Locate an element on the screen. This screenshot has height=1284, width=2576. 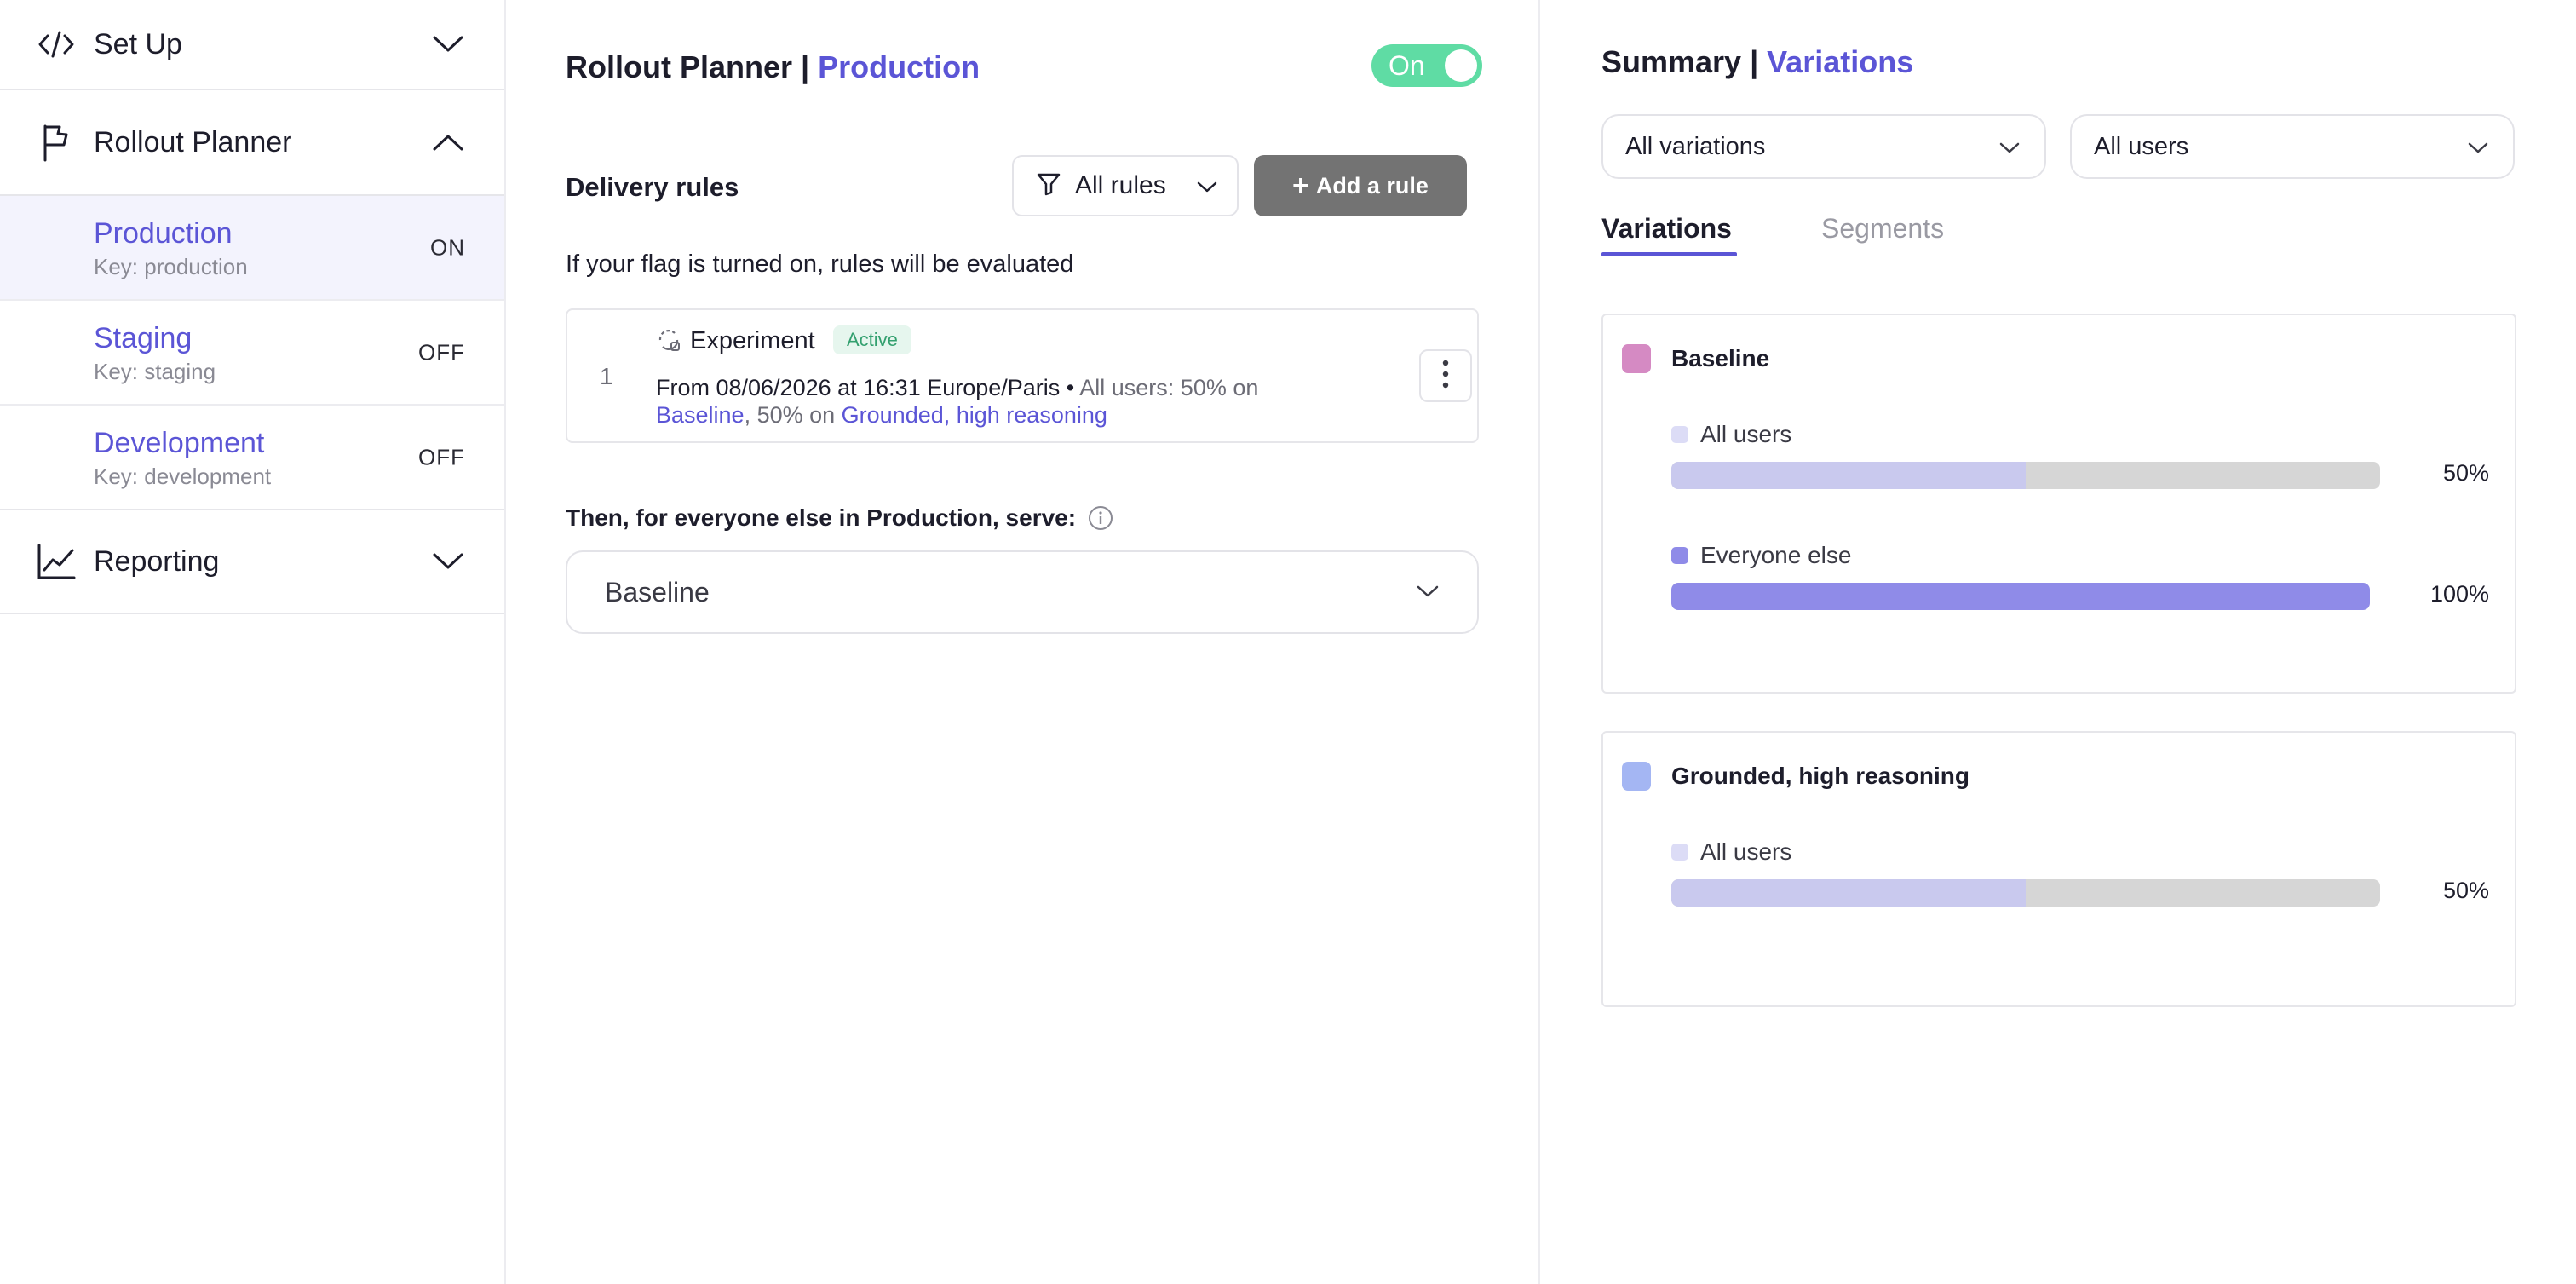
sidebar-section-reporting: Reporting is located at coordinates (252, 562).